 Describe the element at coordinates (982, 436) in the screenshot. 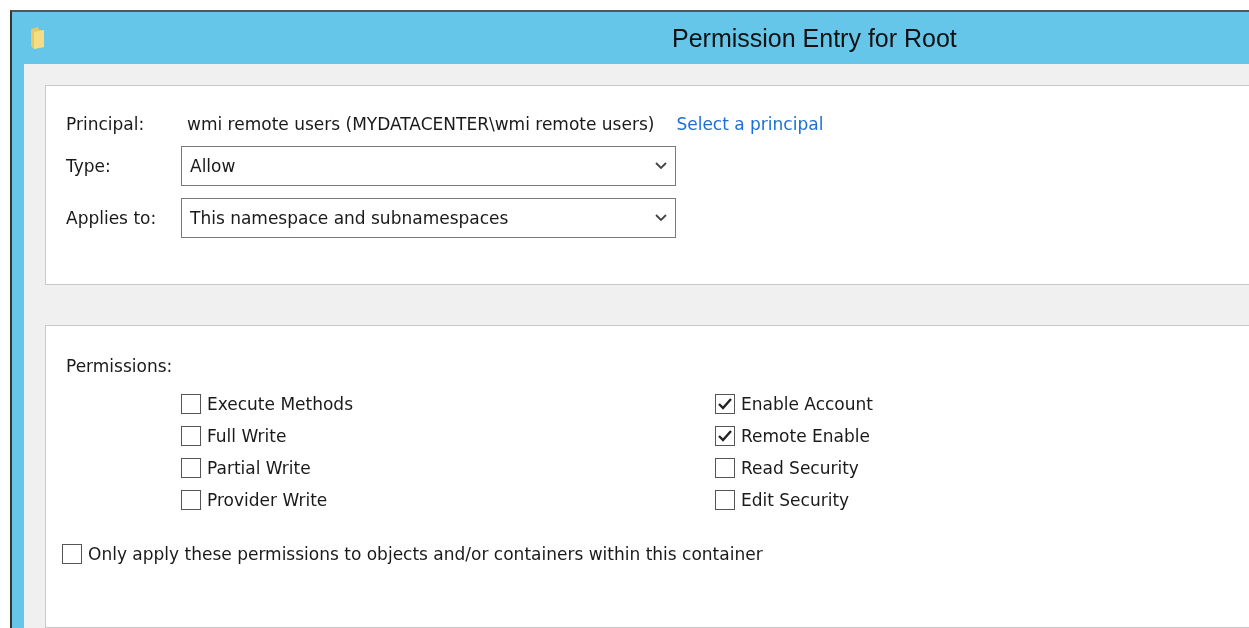

I see `checkbox: Remote Enable` at that location.